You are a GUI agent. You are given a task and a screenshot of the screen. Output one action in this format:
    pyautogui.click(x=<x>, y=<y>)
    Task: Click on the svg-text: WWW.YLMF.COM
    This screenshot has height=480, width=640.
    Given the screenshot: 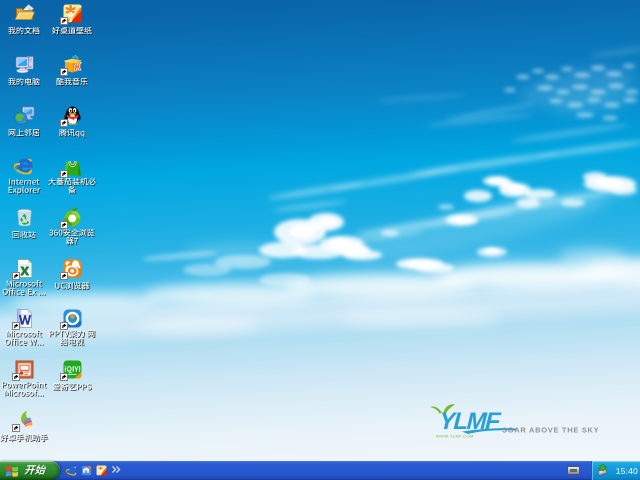 What is the action you would take?
    pyautogui.click(x=455, y=436)
    